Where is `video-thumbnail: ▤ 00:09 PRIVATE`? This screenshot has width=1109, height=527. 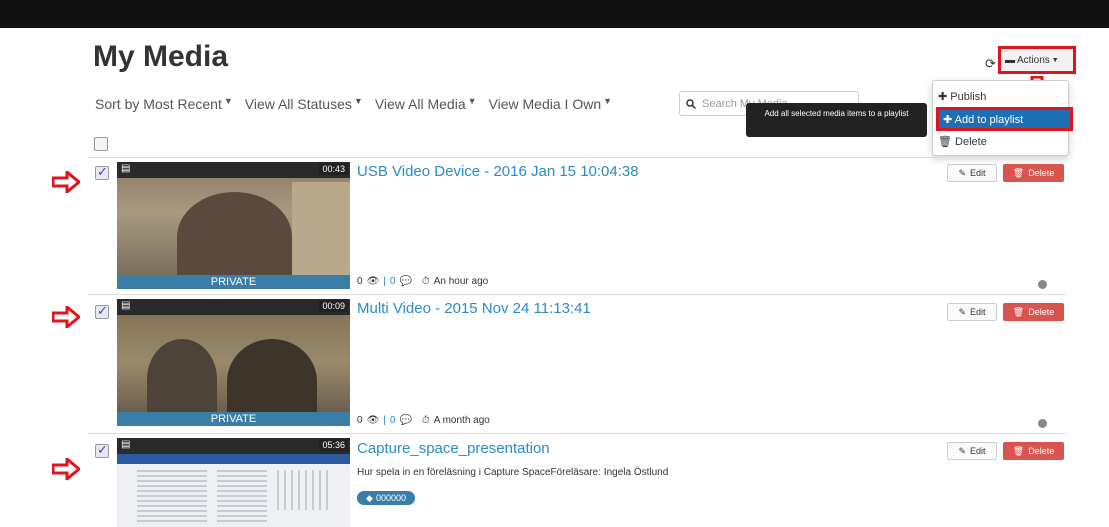
video-thumbnail: ▤ 00:09 PRIVATE is located at coordinates (233, 362).